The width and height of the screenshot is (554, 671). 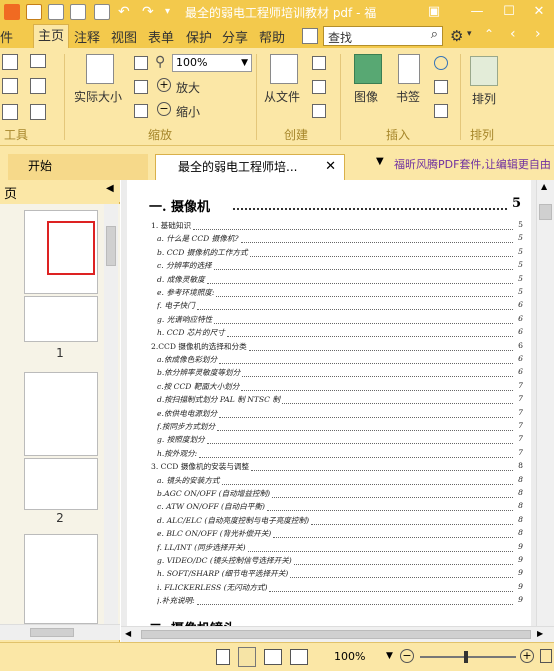 I want to click on actual-size-label: 实际大小, so click(x=98, y=96).